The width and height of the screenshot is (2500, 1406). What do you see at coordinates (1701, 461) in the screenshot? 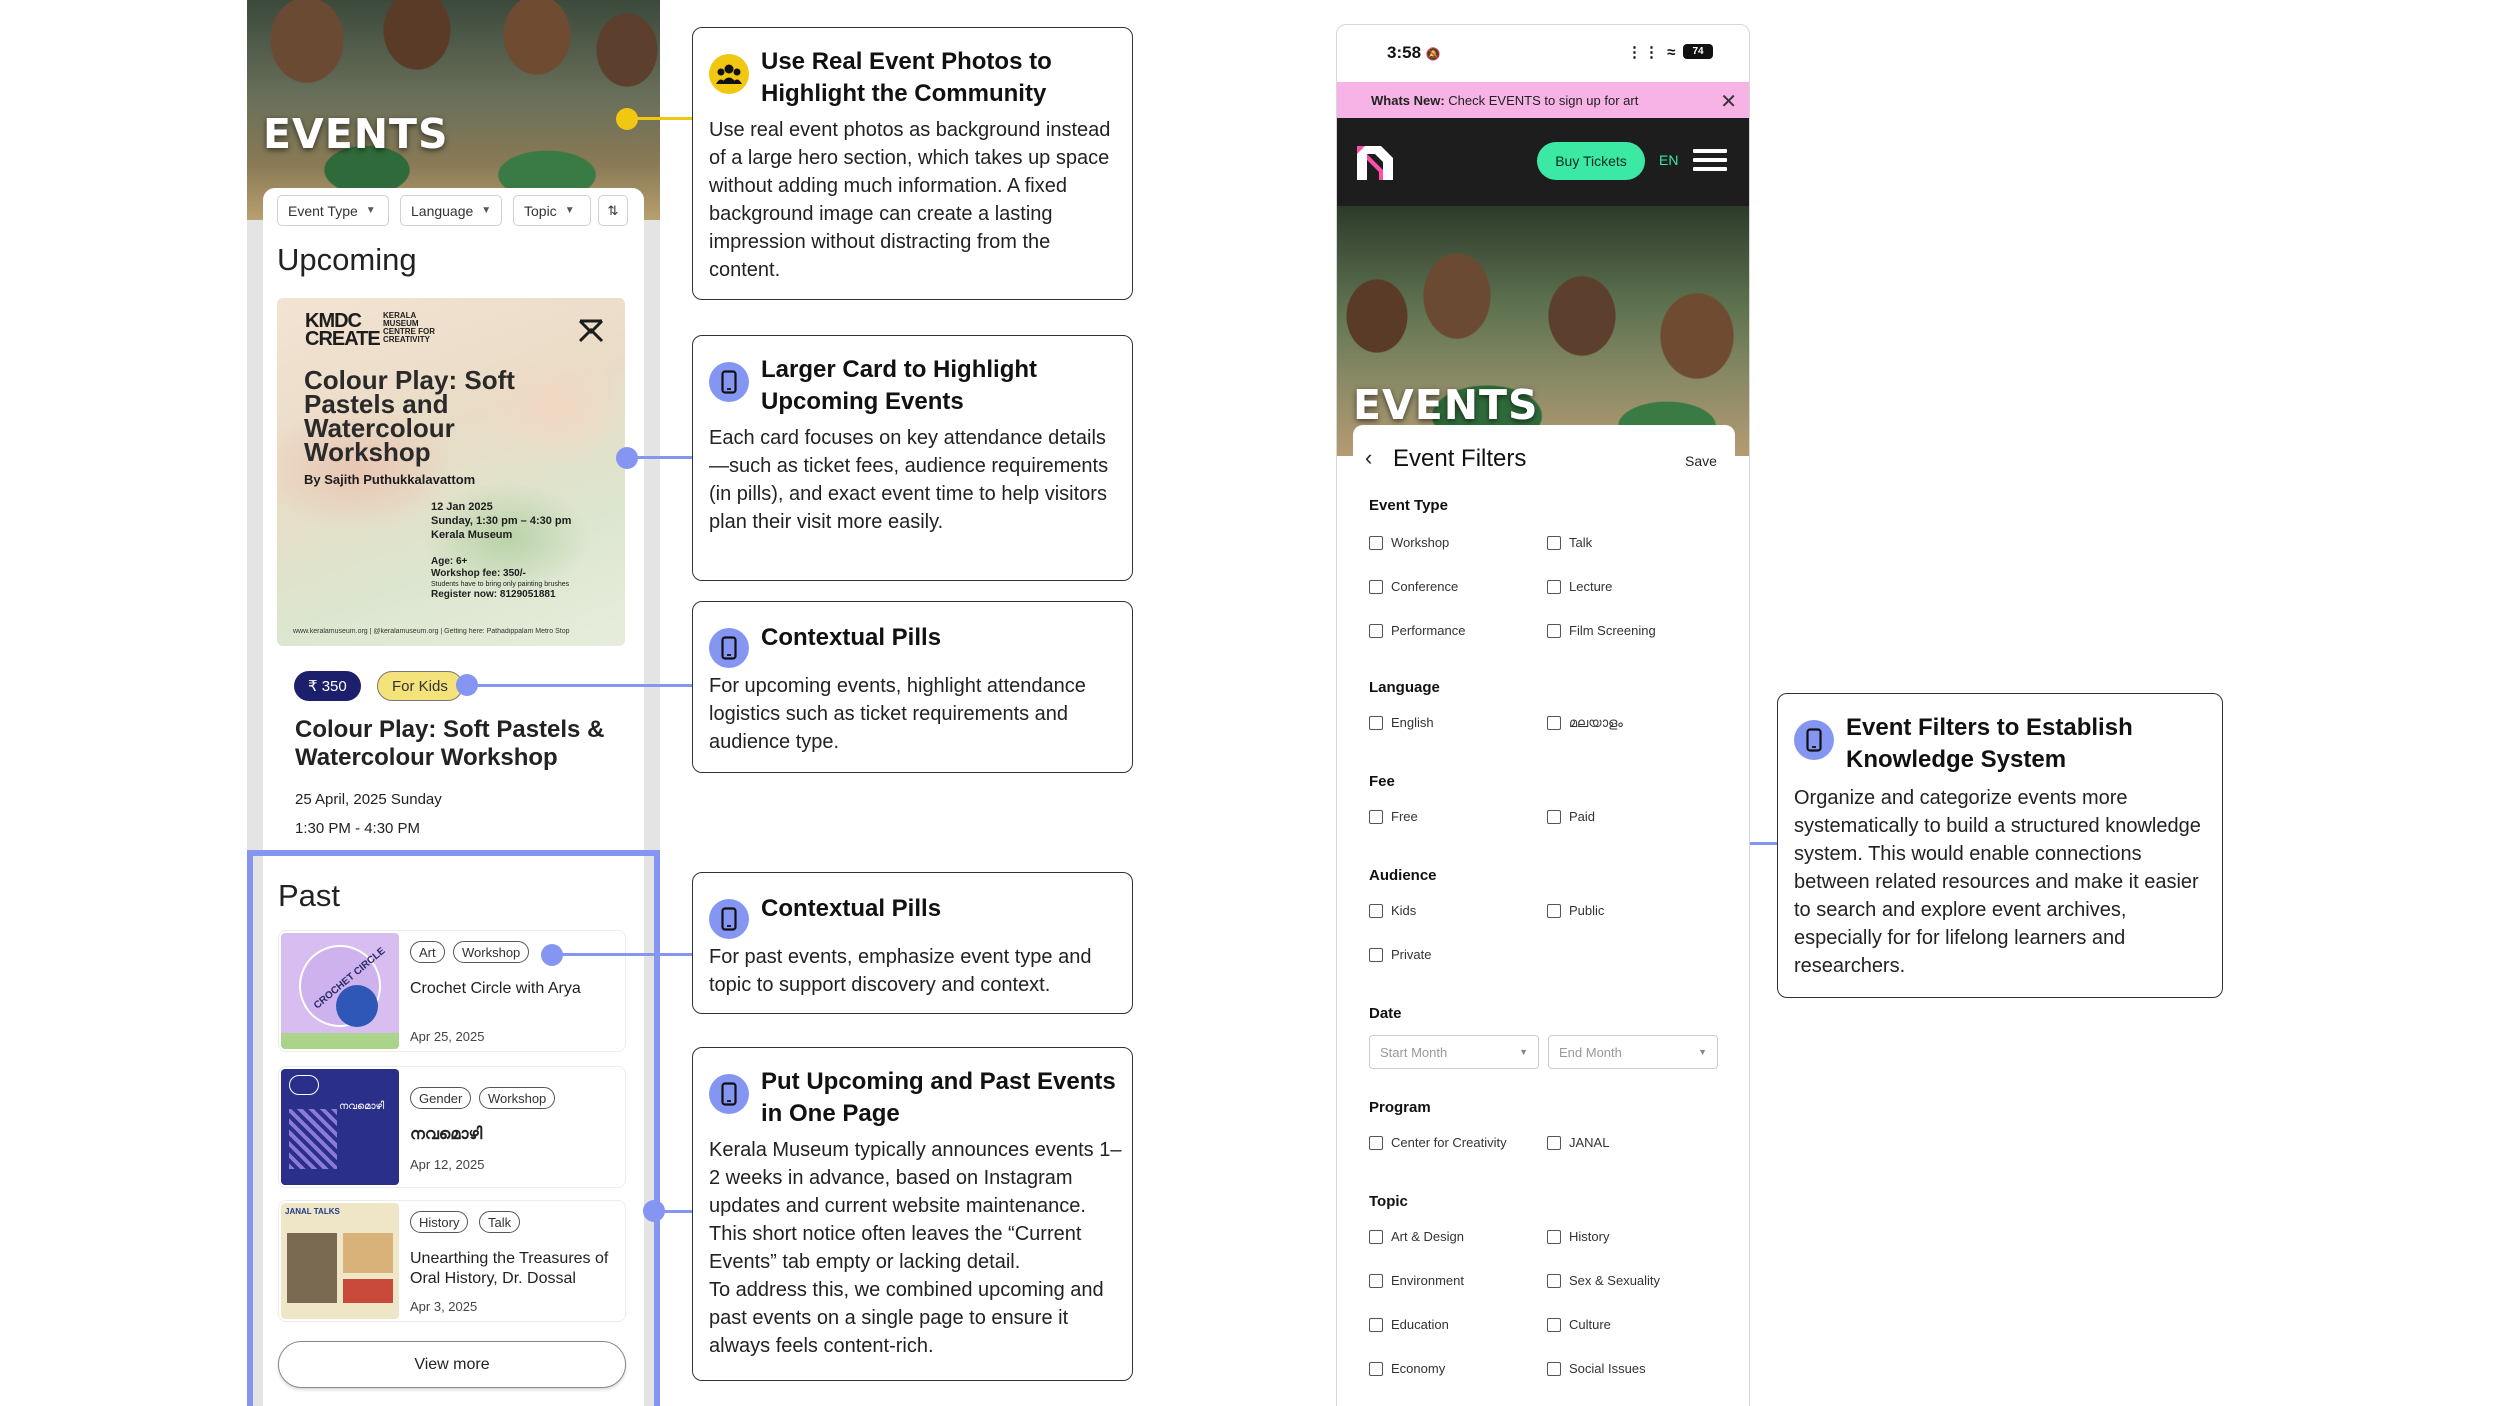
I see `save-button: Save` at bounding box center [1701, 461].